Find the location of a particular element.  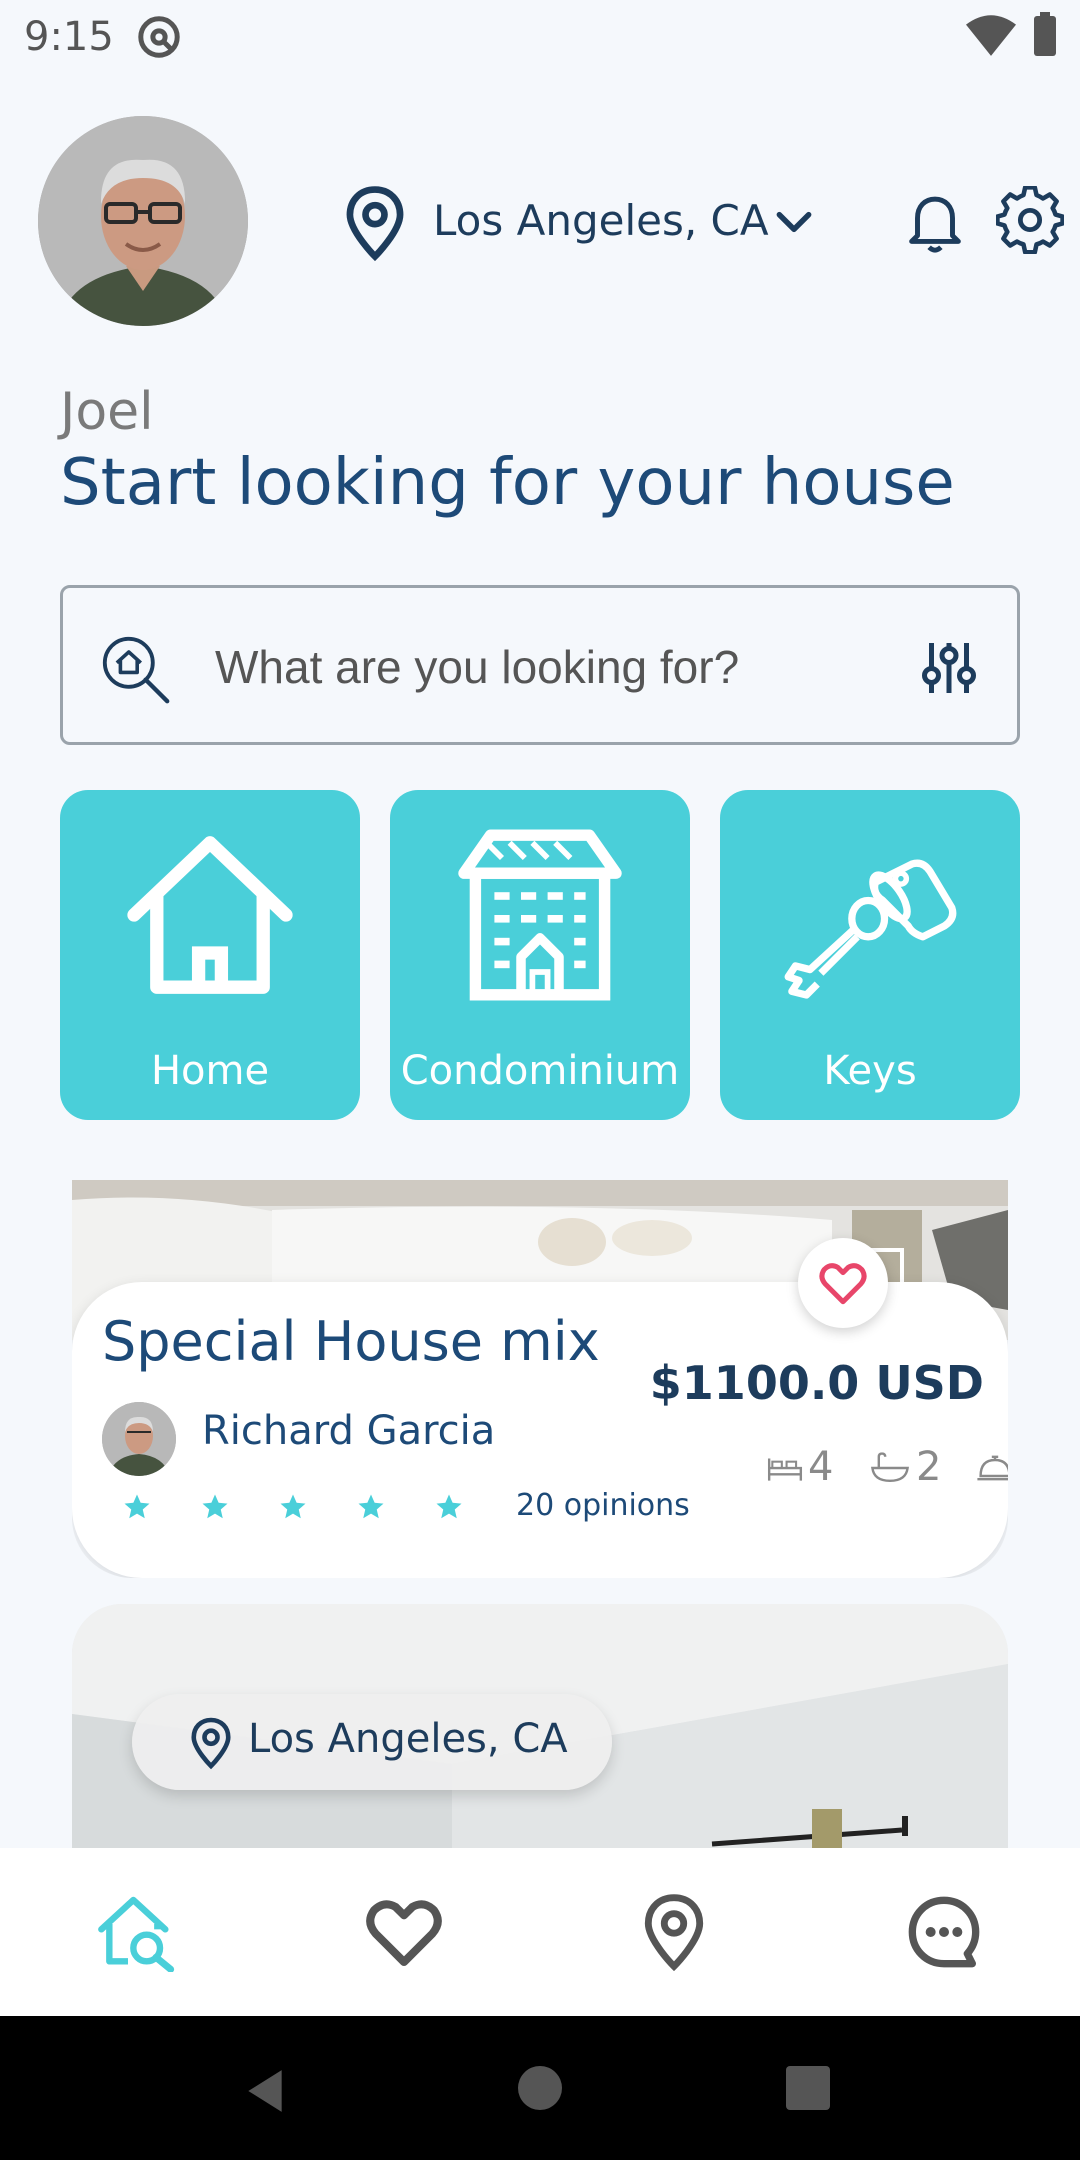

search-input is located at coordinates (555, 667).